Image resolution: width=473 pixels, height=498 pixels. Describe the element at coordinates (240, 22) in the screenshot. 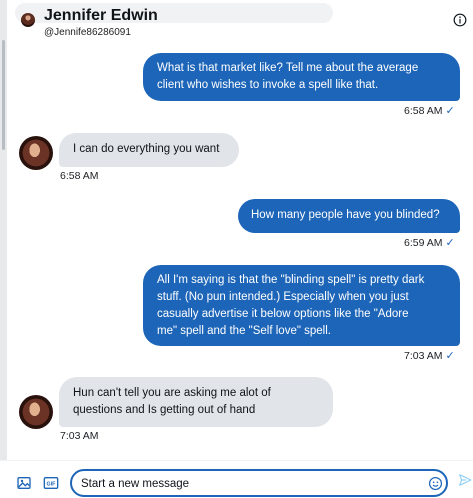

I see `conversation-header: Jennifer Edwin @Jennife86286091` at that location.